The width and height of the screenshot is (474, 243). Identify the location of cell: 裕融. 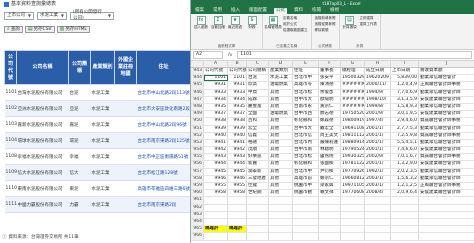
(258, 143).